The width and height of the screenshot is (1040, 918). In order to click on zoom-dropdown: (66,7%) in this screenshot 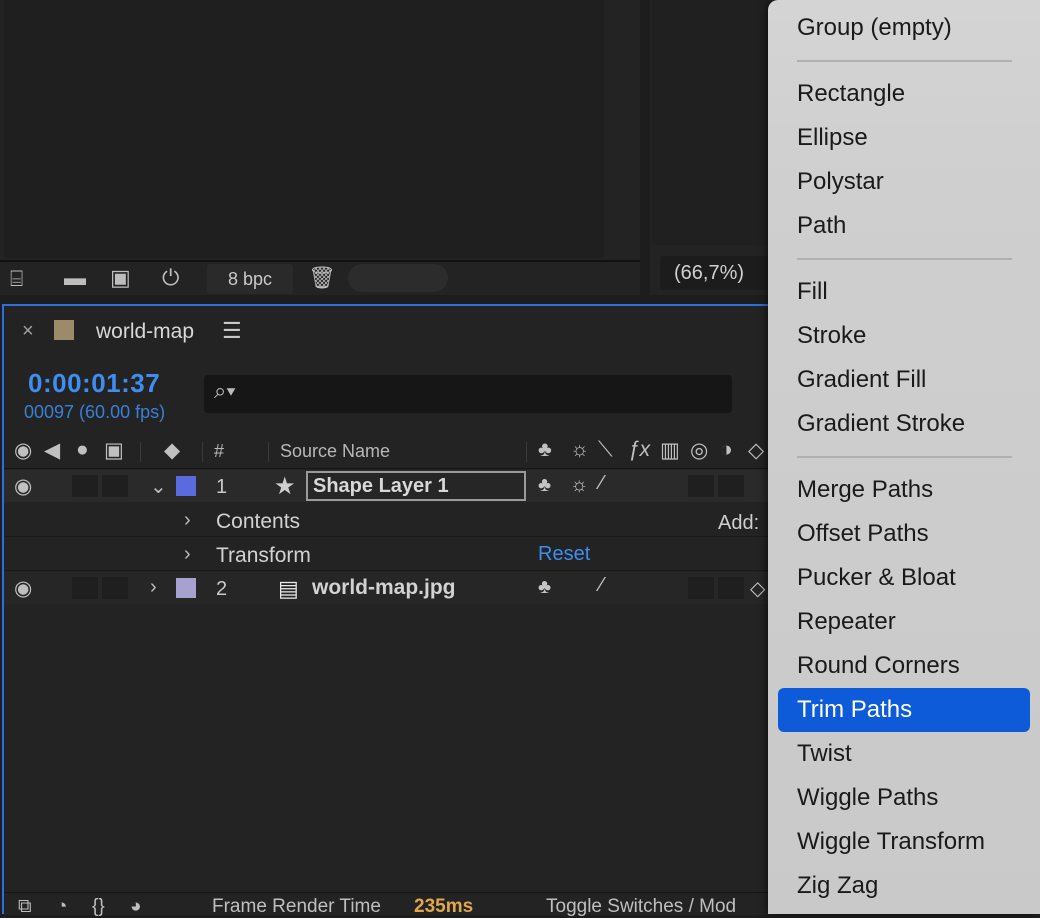, I will do `click(715, 273)`.